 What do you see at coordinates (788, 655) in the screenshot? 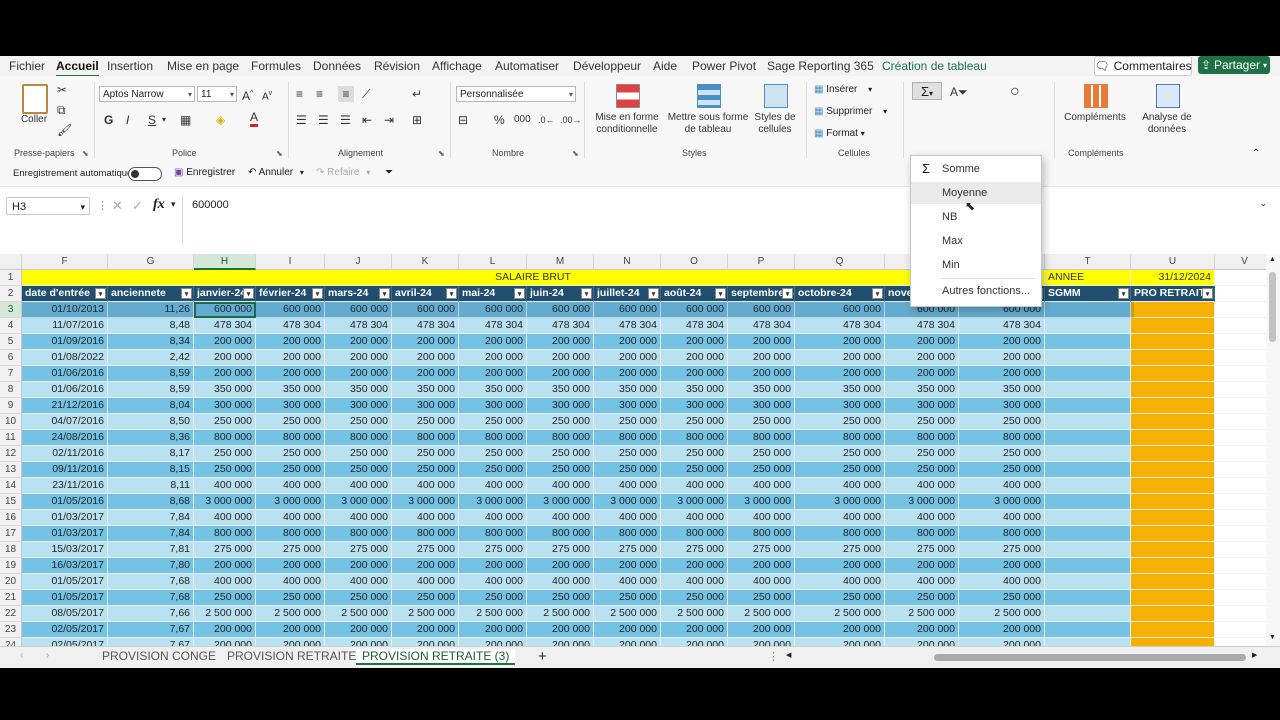
I see `scroll-left-icon: ◀` at bounding box center [788, 655].